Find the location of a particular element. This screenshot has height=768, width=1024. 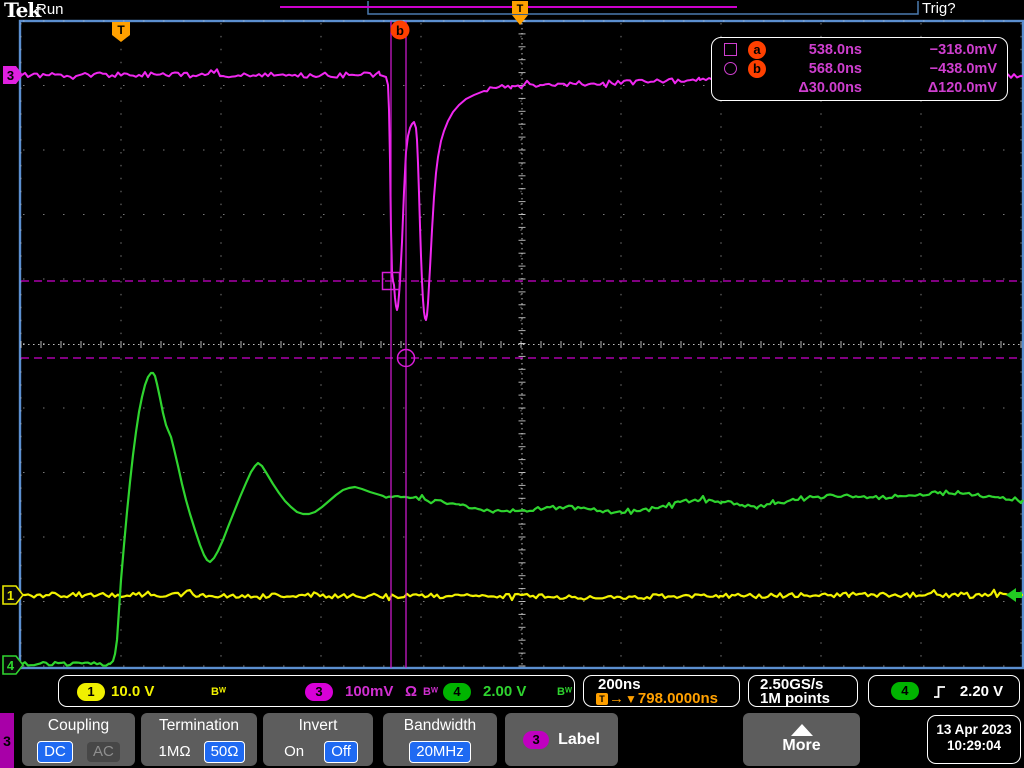

trigger-level: 2.20 V is located at coordinates (981, 691).